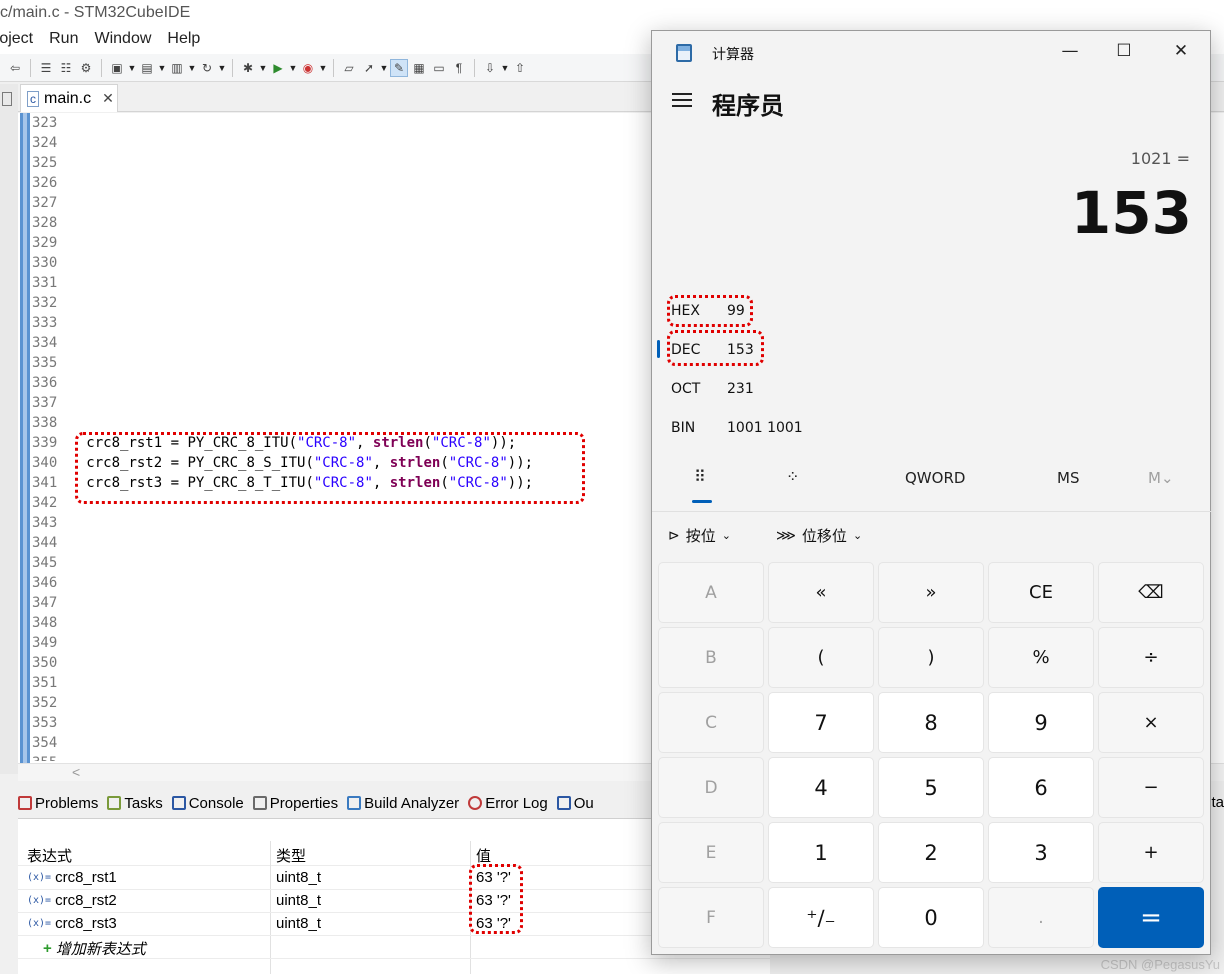  I want to click on tab-main-c: c main.c ✕, so click(69, 98).